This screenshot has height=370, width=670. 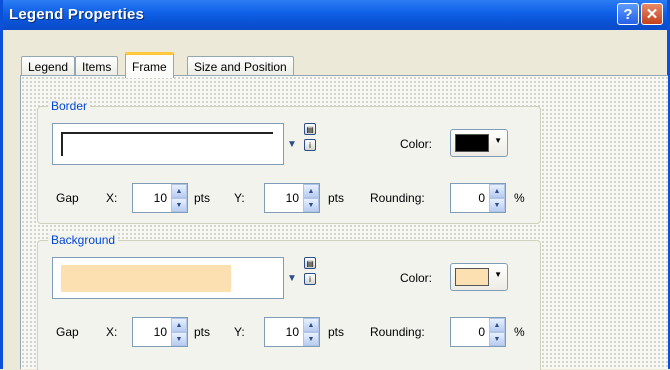 What do you see at coordinates (83, 240) in the screenshot?
I see `background-group-title: Background` at bounding box center [83, 240].